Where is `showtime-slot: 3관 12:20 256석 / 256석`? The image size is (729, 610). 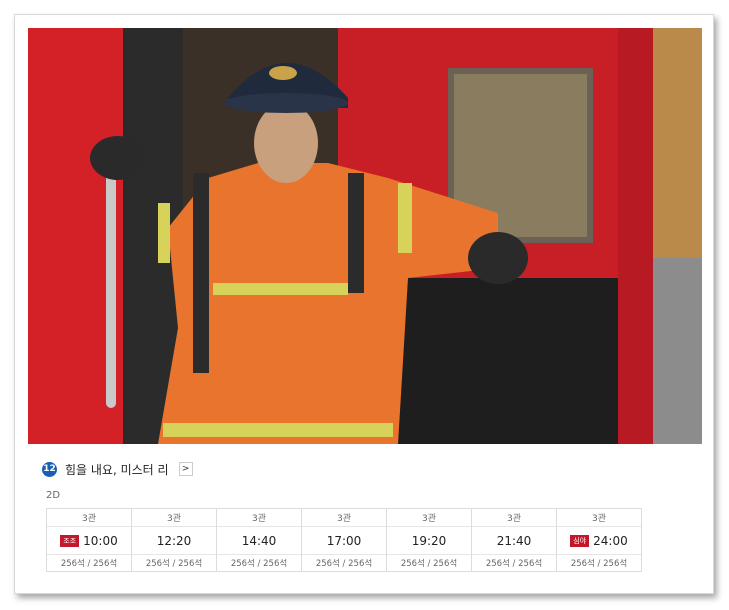 showtime-slot: 3관 12:20 256석 / 256석 is located at coordinates (174, 540).